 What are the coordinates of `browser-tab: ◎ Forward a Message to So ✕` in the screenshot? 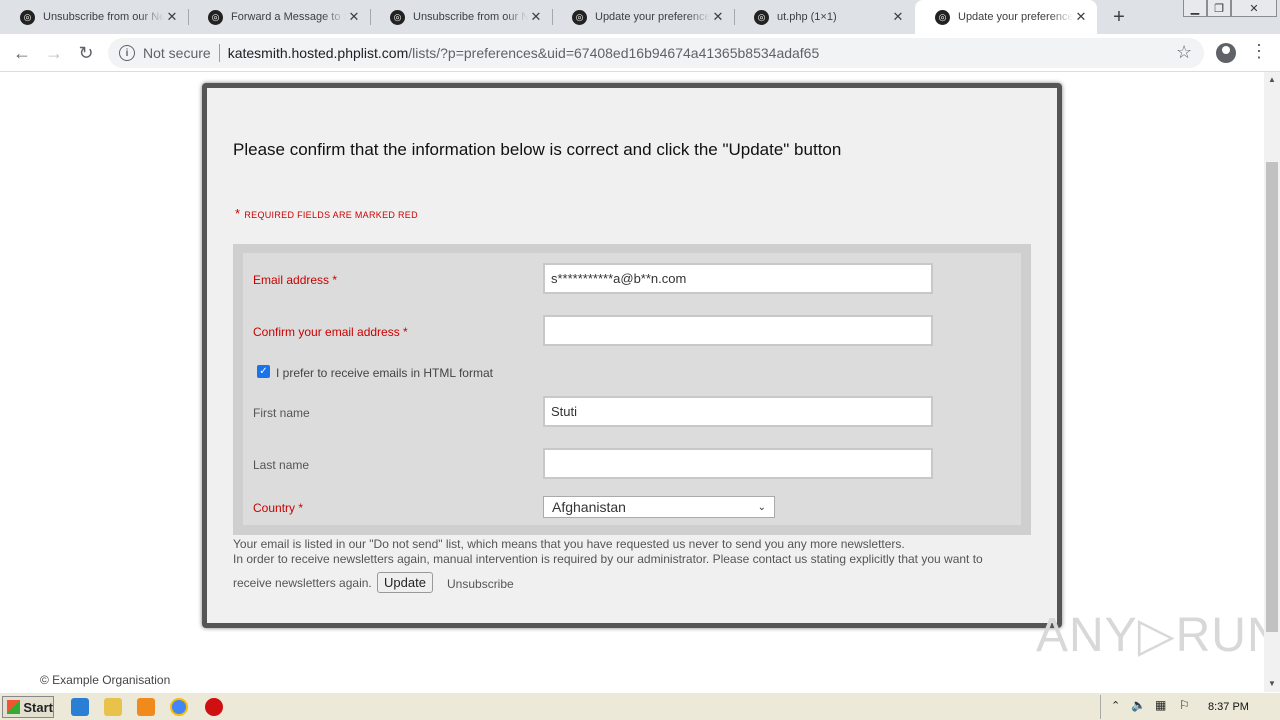 It's located at (279, 17).